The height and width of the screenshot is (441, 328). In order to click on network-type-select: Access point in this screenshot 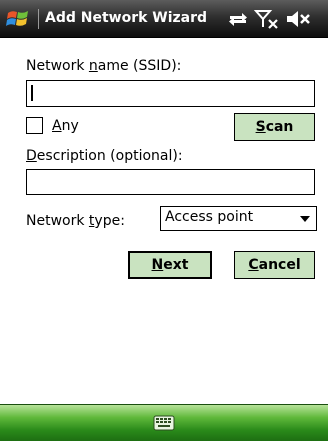, I will do `click(238, 218)`.